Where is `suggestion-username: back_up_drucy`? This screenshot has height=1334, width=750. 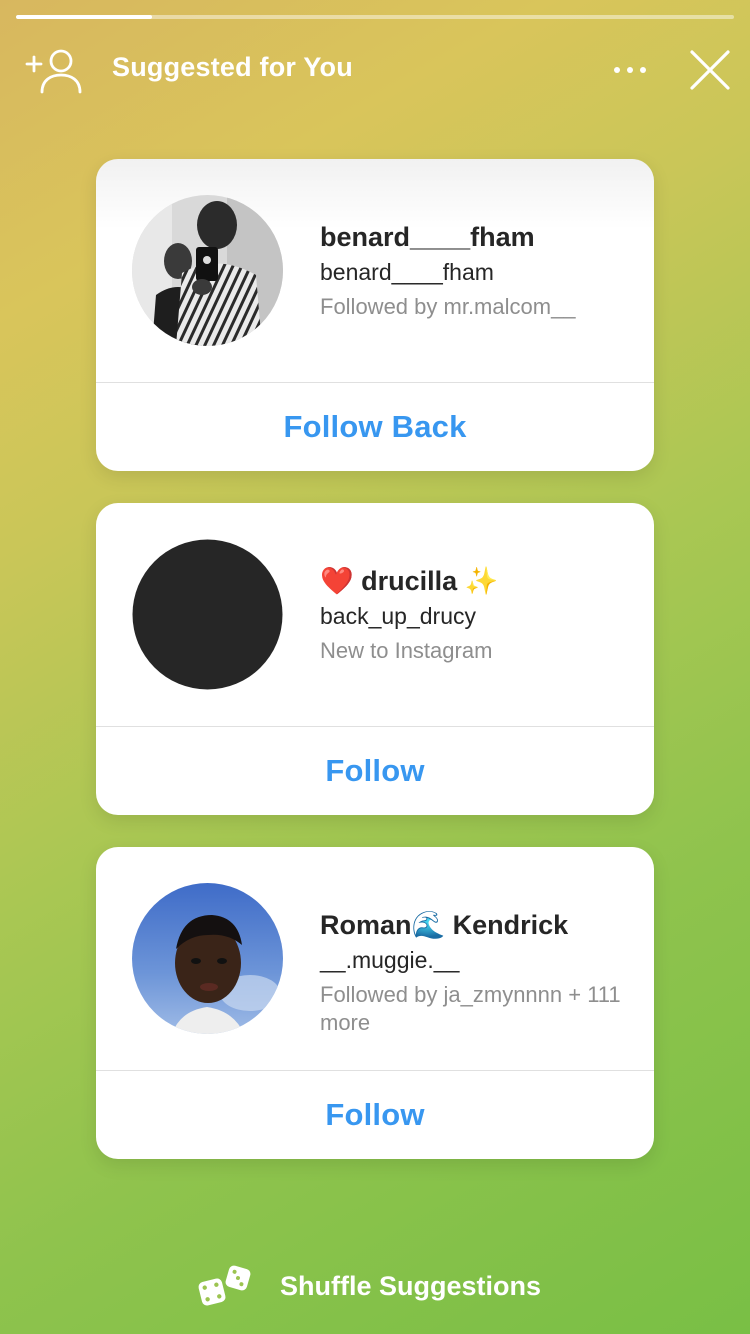 suggestion-username: back_up_drucy is located at coordinates (398, 616).